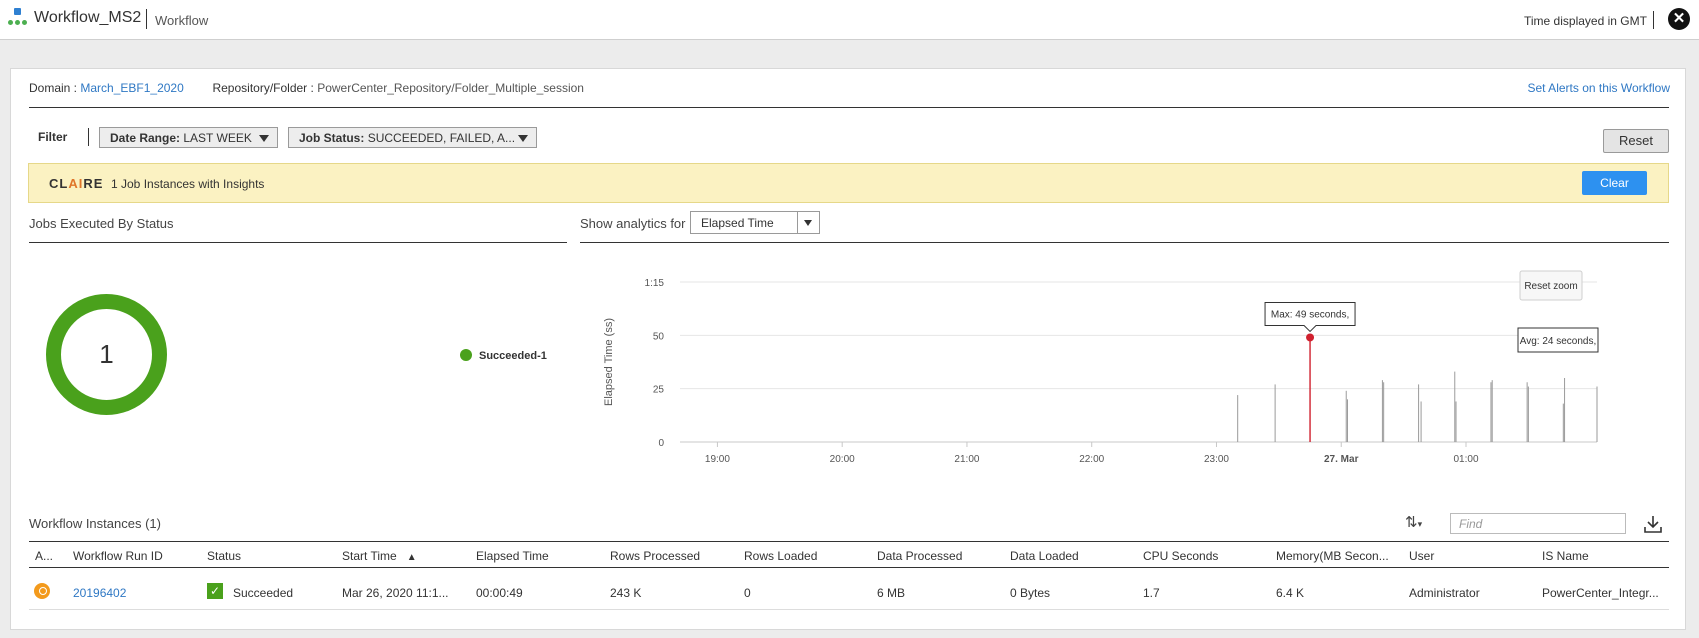  Describe the element at coordinates (1216, 459) in the screenshot. I see `x-tick-label: 23:00` at that location.